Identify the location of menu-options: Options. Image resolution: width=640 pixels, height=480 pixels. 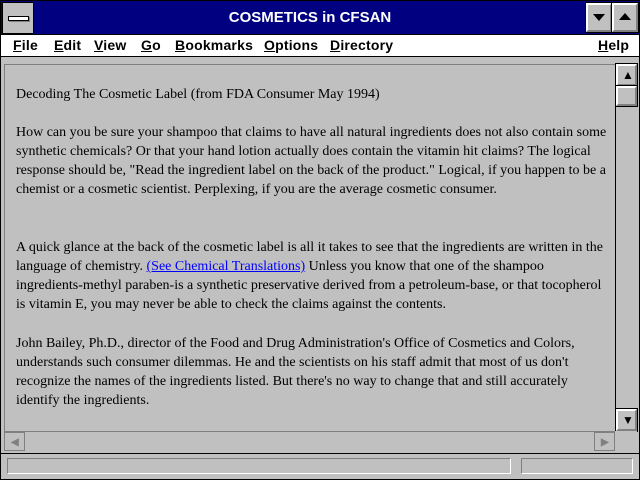
(291, 45).